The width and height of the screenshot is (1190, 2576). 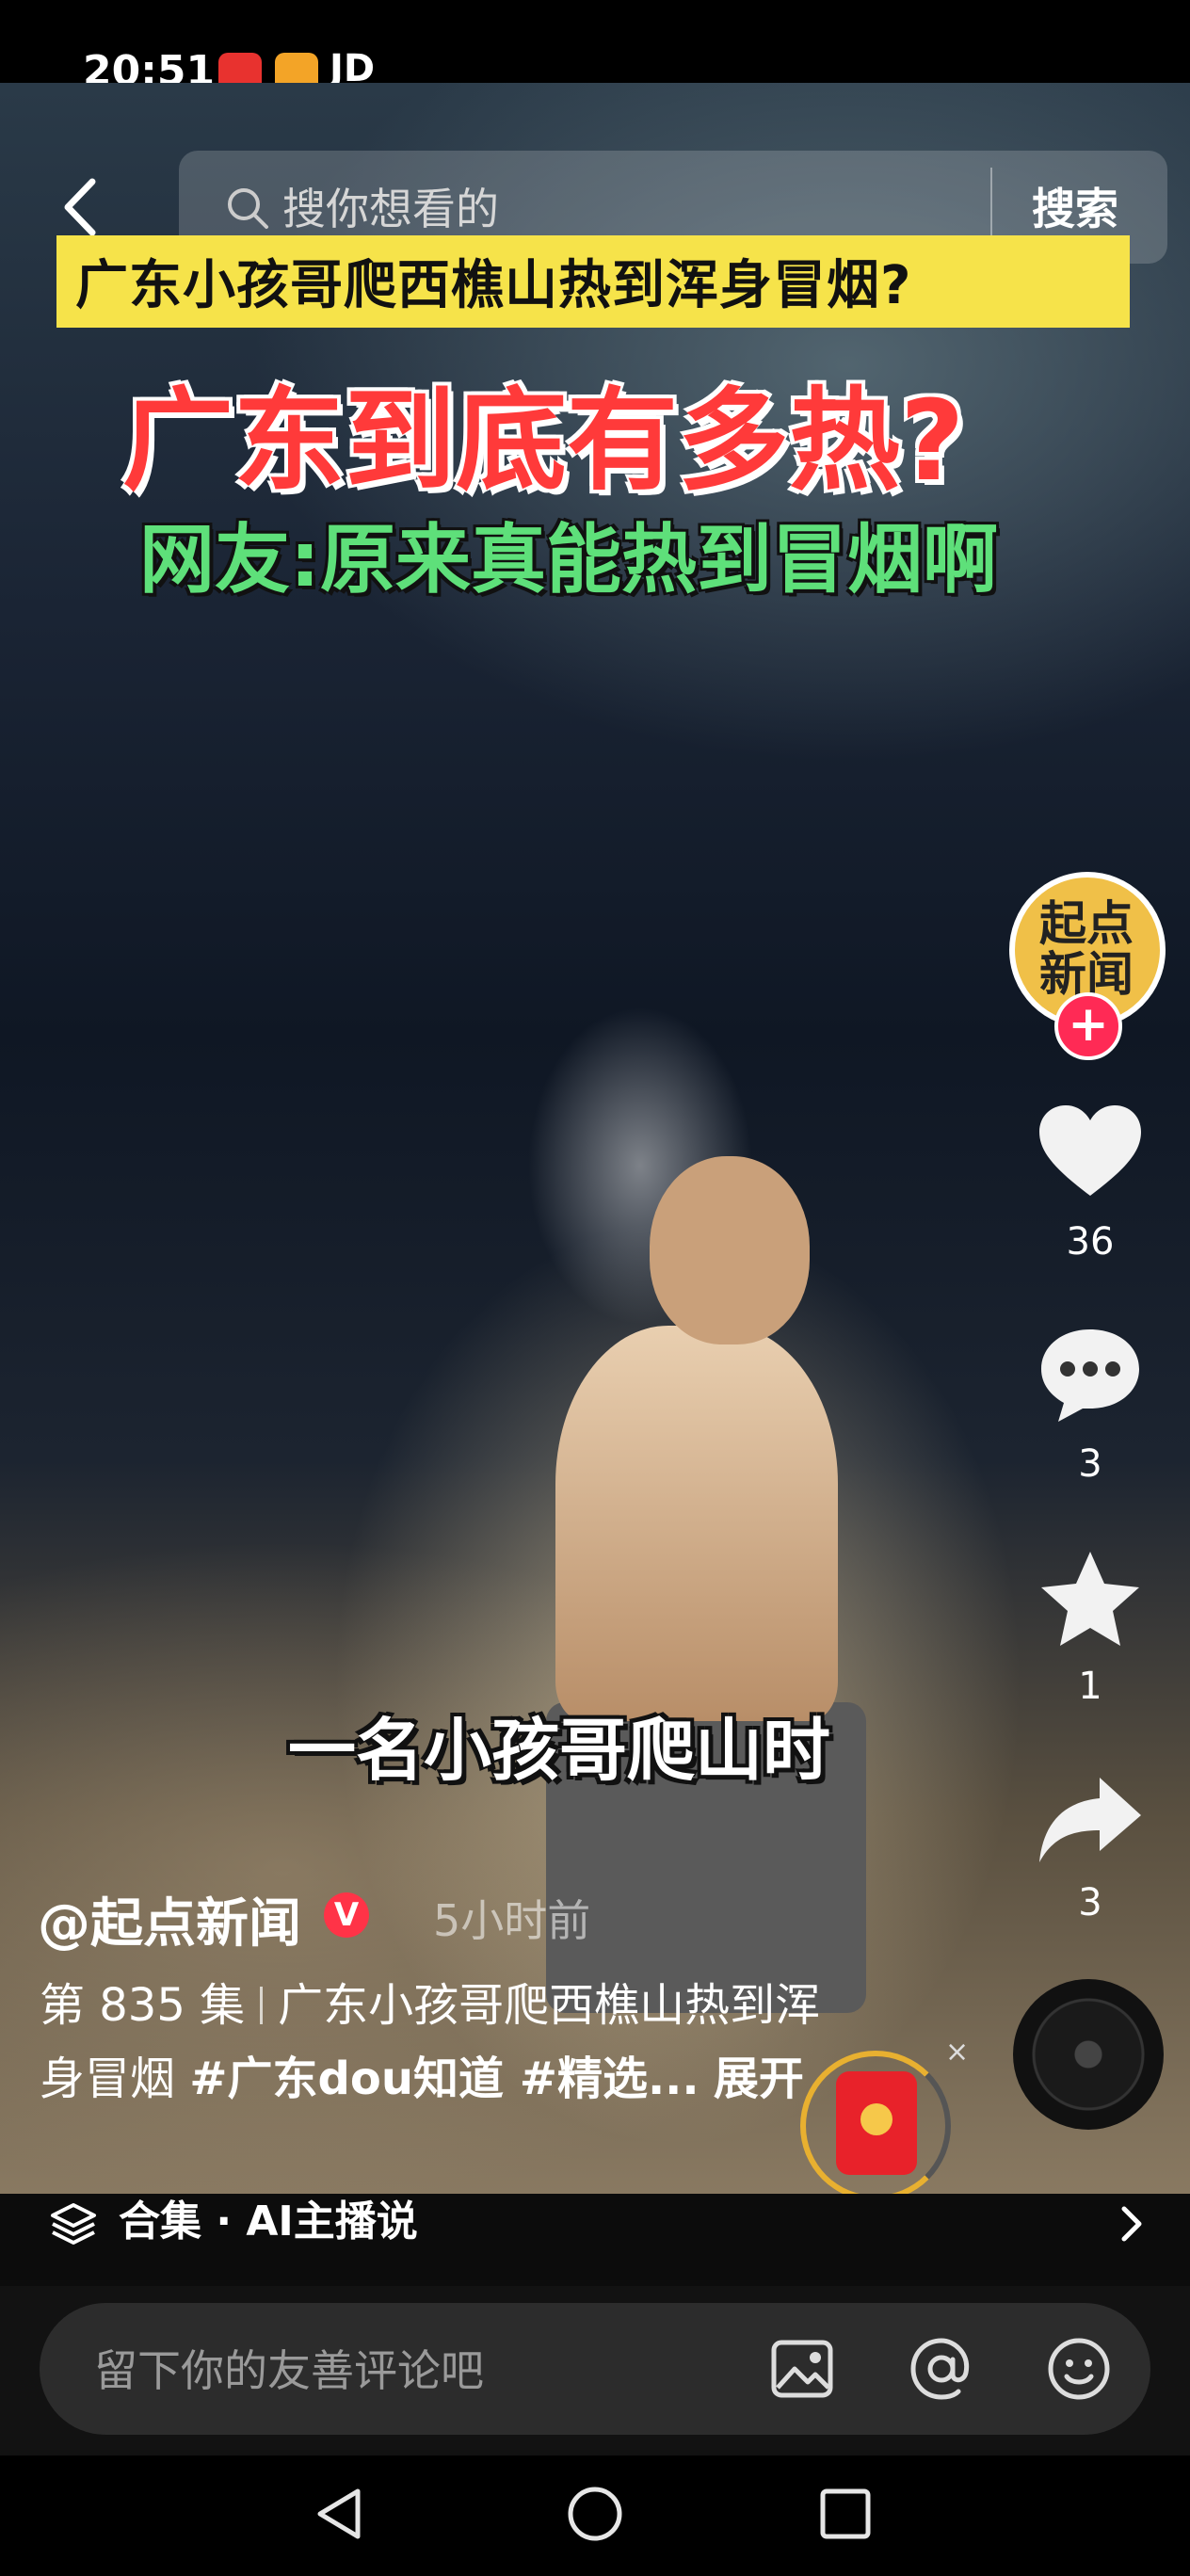 What do you see at coordinates (543, 441) in the screenshot?
I see `overlay-headline: 广东到底有多热?` at bounding box center [543, 441].